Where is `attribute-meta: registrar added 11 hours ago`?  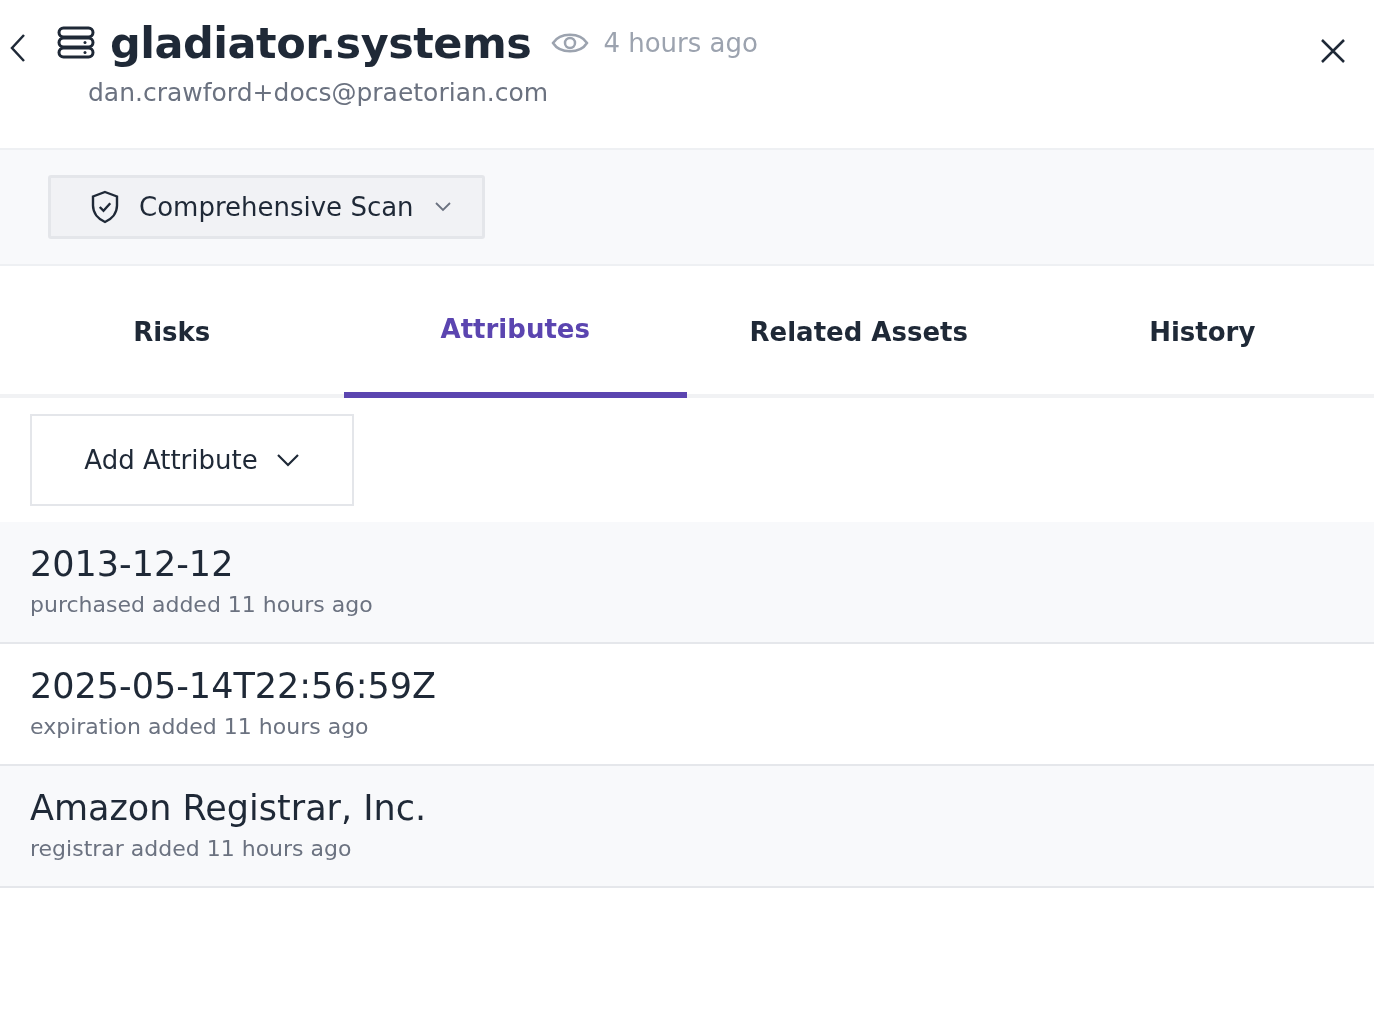 attribute-meta: registrar added 11 hours ago is located at coordinates (191, 848).